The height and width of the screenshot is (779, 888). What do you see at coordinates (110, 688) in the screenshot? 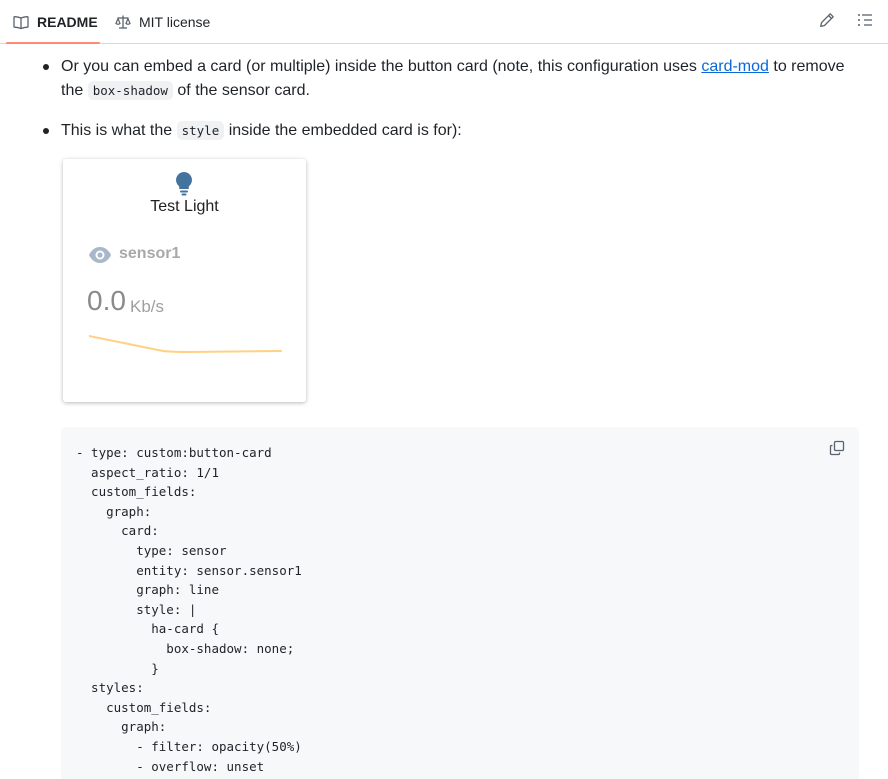
I see `code-line: styles:` at bounding box center [110, 688].